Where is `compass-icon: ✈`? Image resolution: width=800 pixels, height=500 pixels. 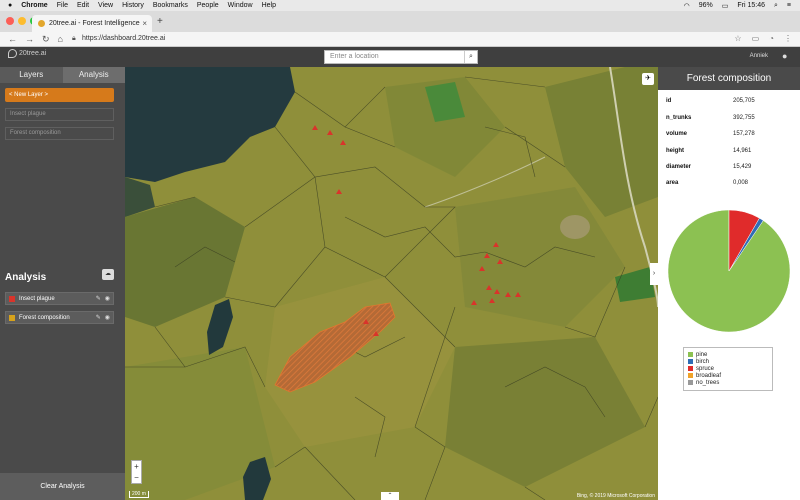 compass-icon: ✈ is located at coordinates (648, 79).